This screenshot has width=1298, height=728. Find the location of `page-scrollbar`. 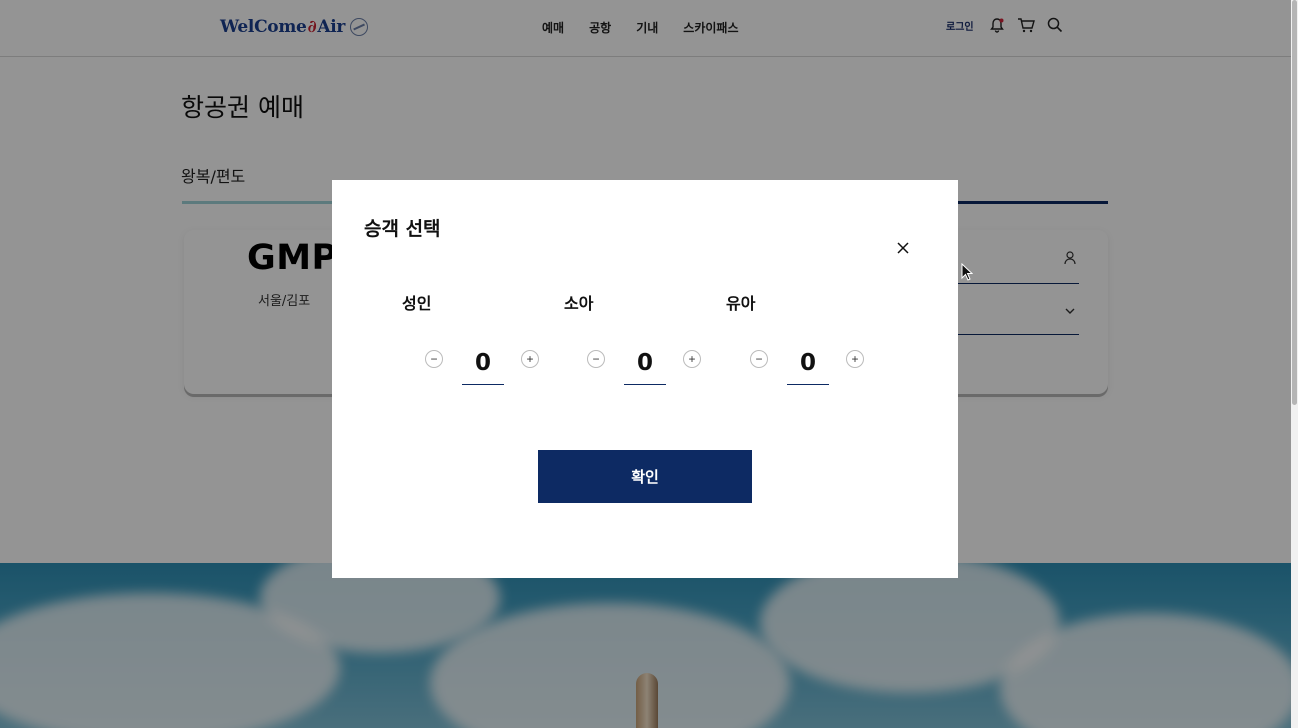

page-scrollbar is located at coordinates (1294, 364).